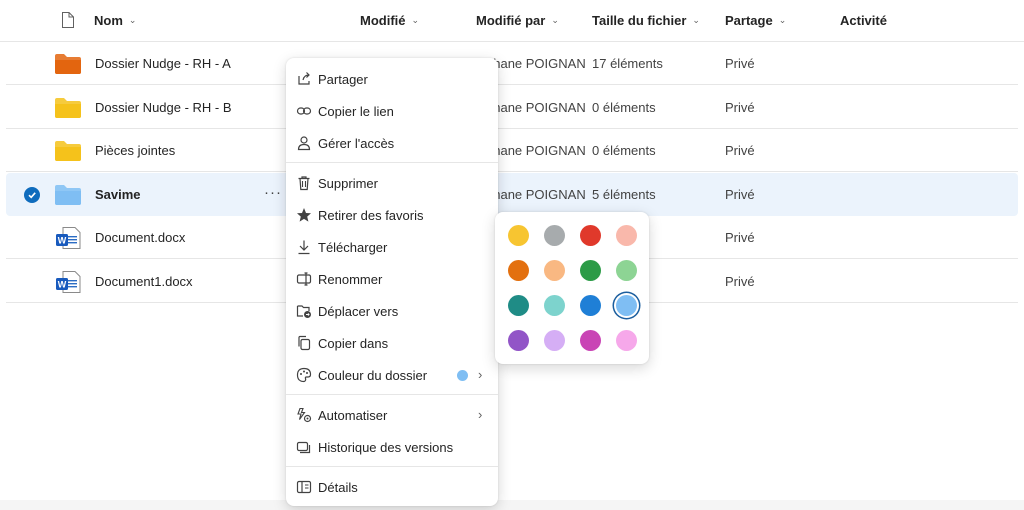  Describe the element at coordinates (572, 288) in the screenshot. I see `folder-color-picker` at that location.